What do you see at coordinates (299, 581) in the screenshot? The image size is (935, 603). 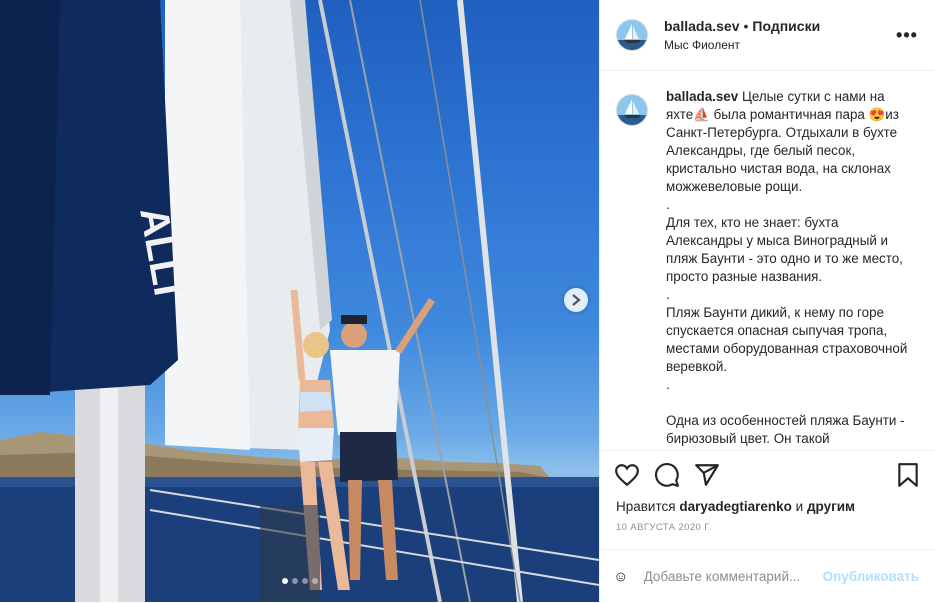 I see `carousel-indicator` at bounding box center [299, 581].